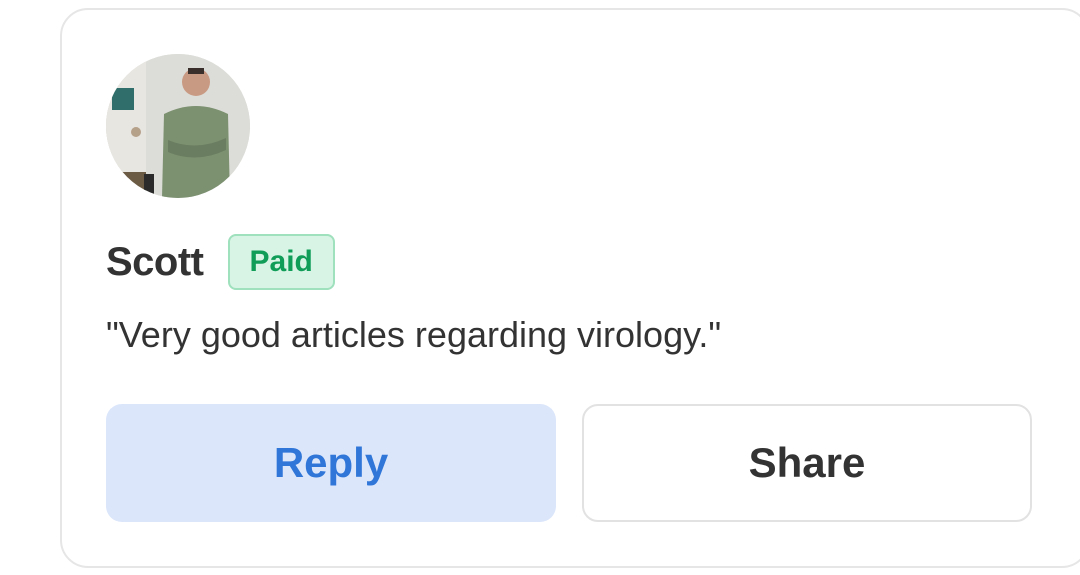 This screenshot has width=1080, height=575. I want to click on paid-badge: Paid, so click(281, 262).